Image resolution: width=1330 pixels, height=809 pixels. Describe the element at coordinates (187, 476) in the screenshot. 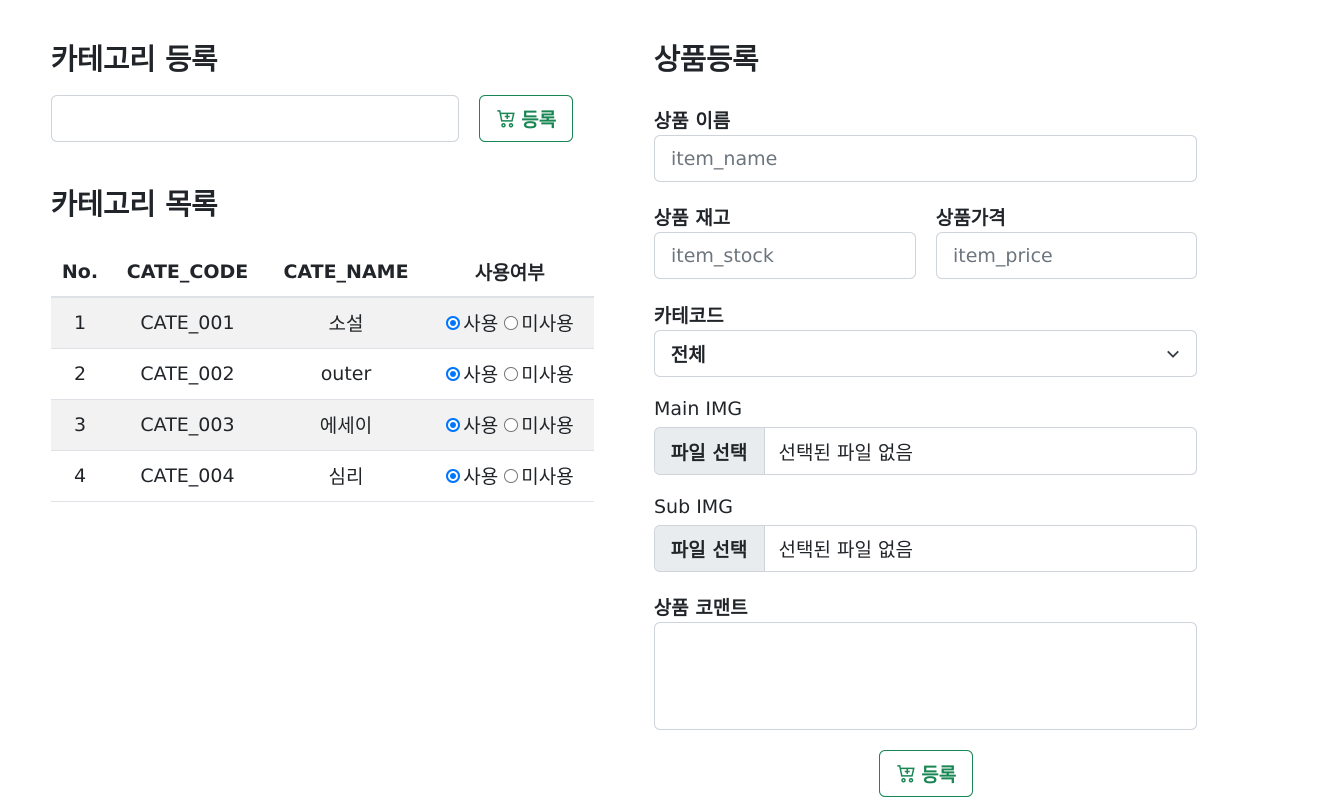

I see `cell-code: CATE_004` at that location.